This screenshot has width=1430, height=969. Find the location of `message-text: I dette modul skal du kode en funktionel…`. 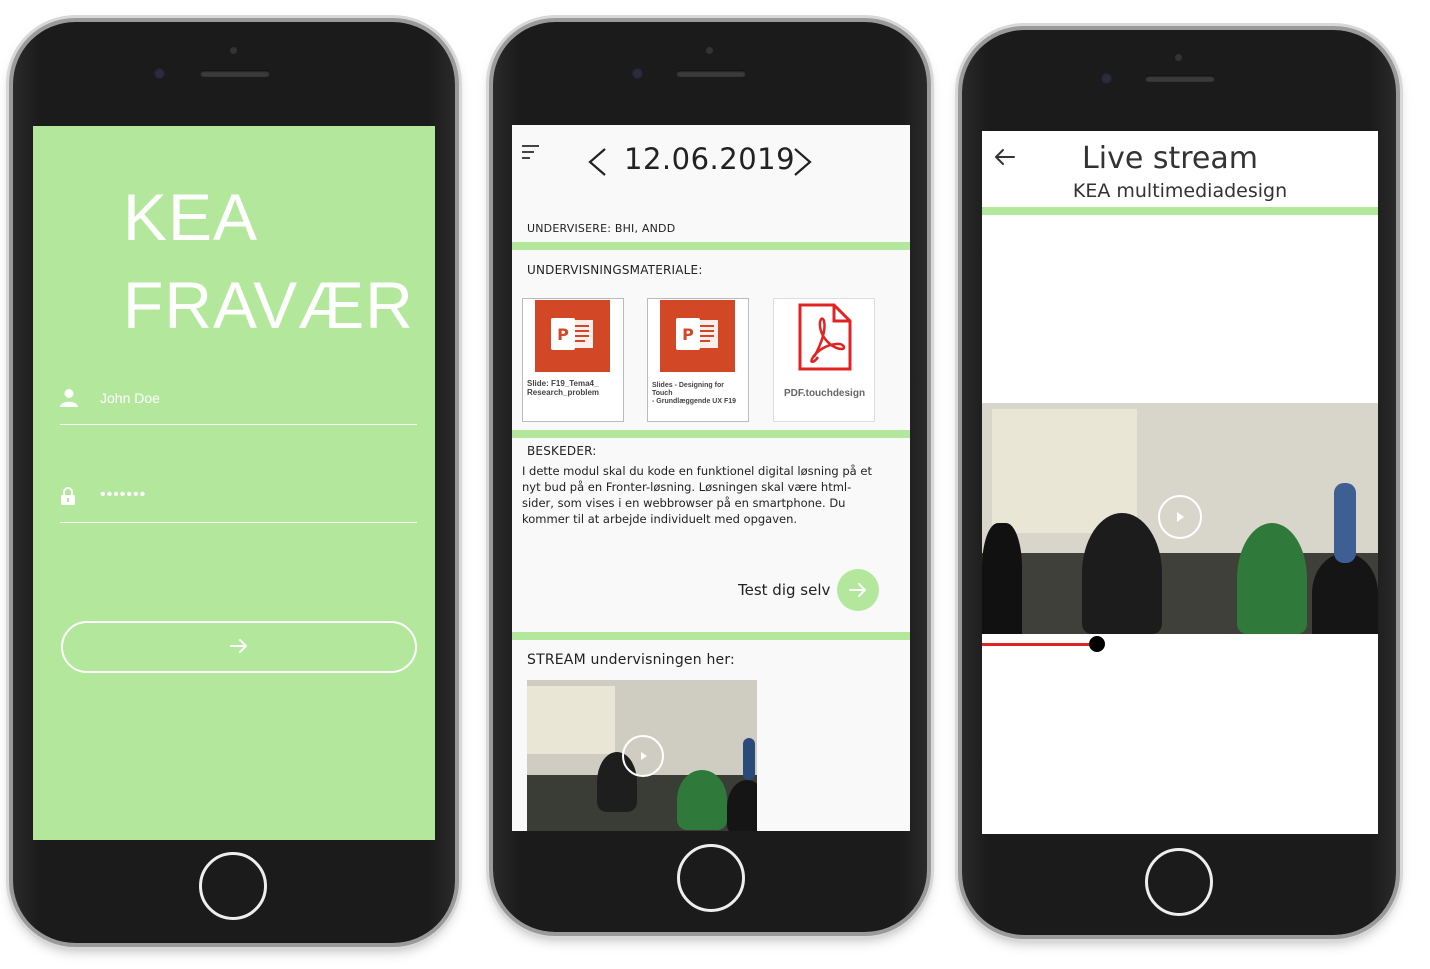

message-text: I dette modul skal du kode en funktionel… is located at coordinates (697, 495).